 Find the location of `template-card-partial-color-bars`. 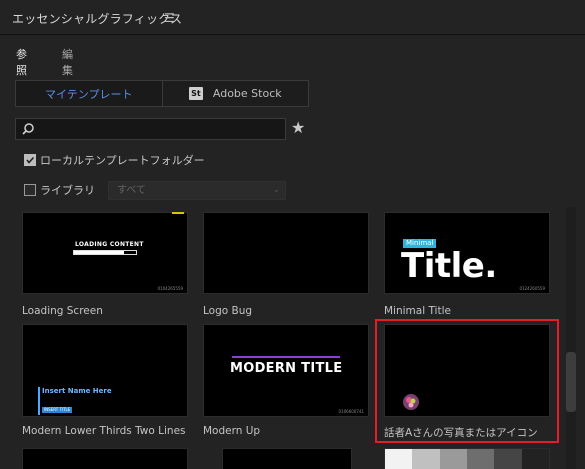

template-card-partial-color-bars is located at coordinates (467, 458).